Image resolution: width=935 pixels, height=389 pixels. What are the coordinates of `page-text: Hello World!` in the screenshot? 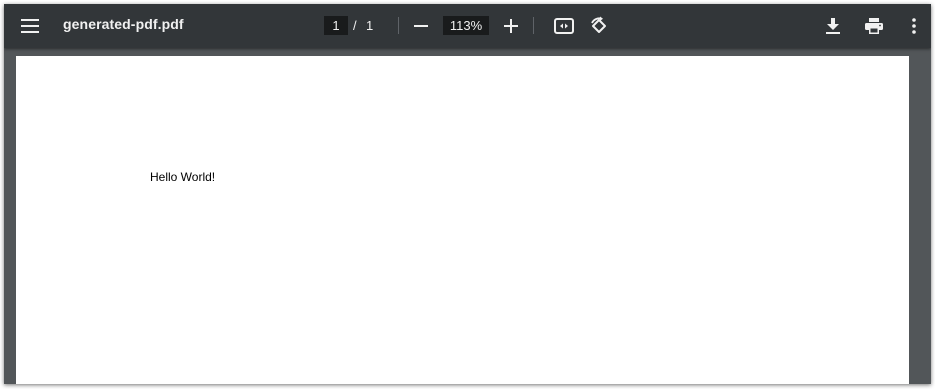 It's located at (183, 177).